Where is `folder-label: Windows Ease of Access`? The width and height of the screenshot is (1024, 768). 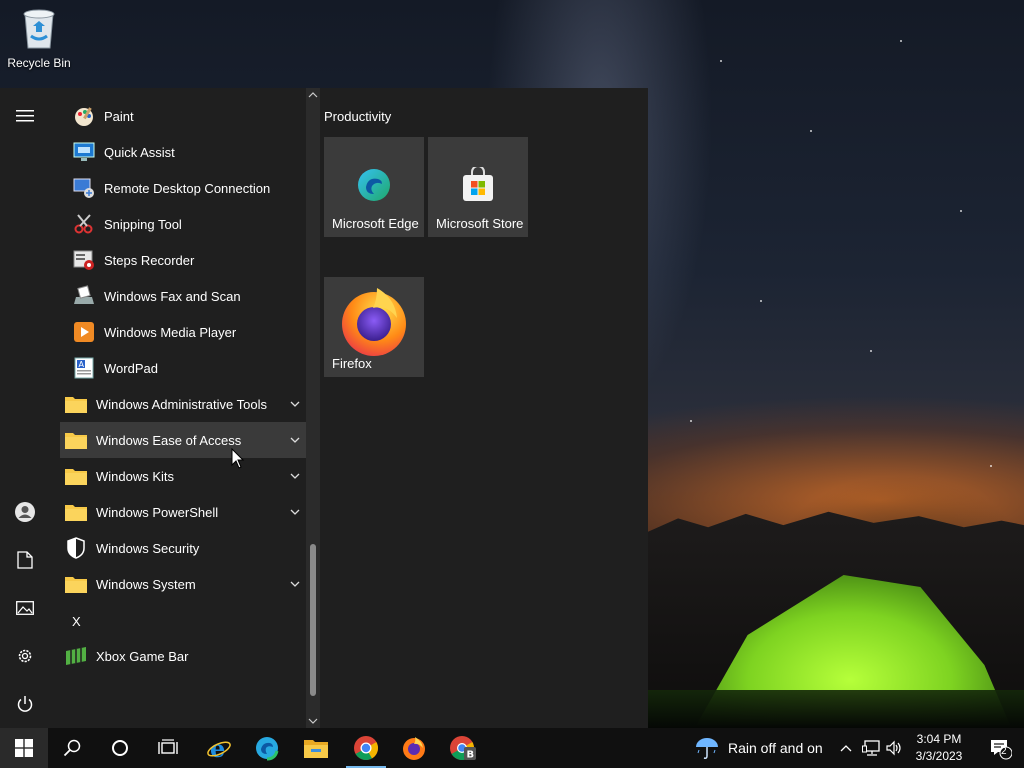
folder-label: Windows Ease of Access is located at coordinates (169, 440).